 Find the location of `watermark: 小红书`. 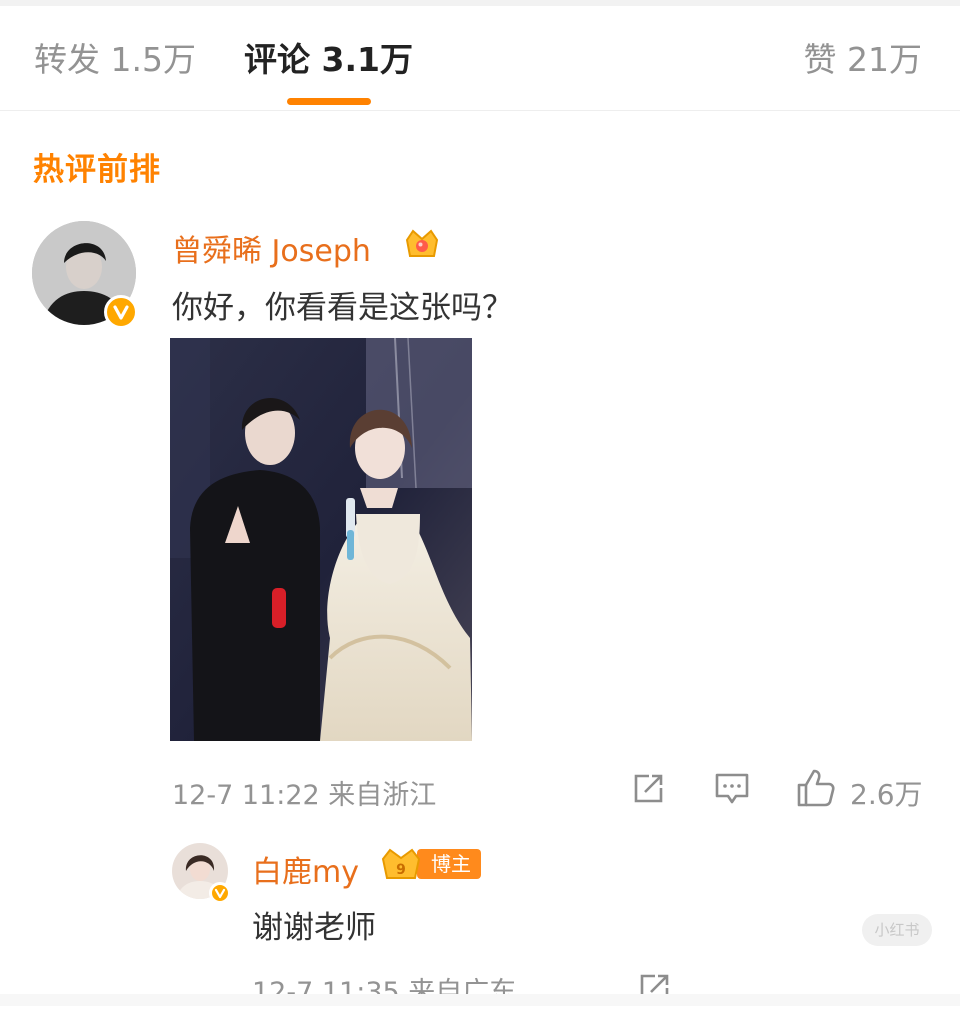

watermark: 小红书 is located at coordinates (897, 930).